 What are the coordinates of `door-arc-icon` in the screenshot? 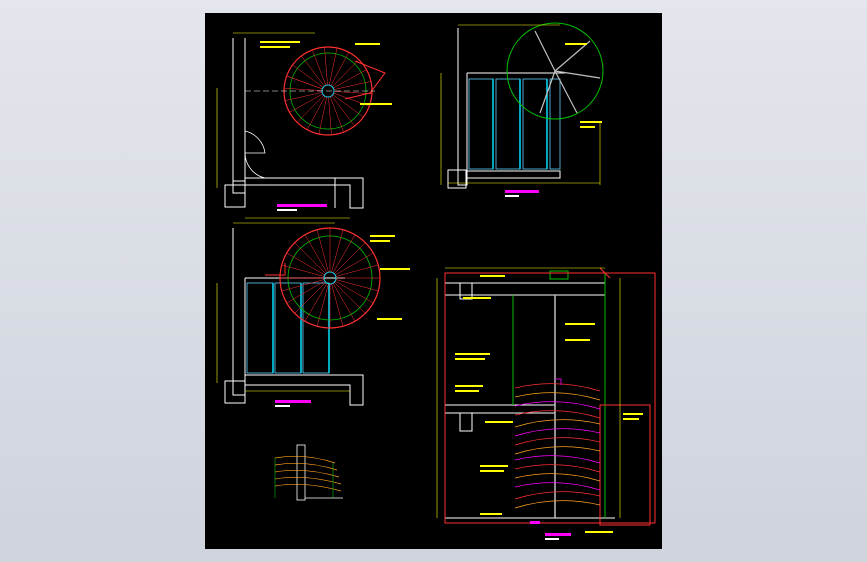 It's located at (255, 142).